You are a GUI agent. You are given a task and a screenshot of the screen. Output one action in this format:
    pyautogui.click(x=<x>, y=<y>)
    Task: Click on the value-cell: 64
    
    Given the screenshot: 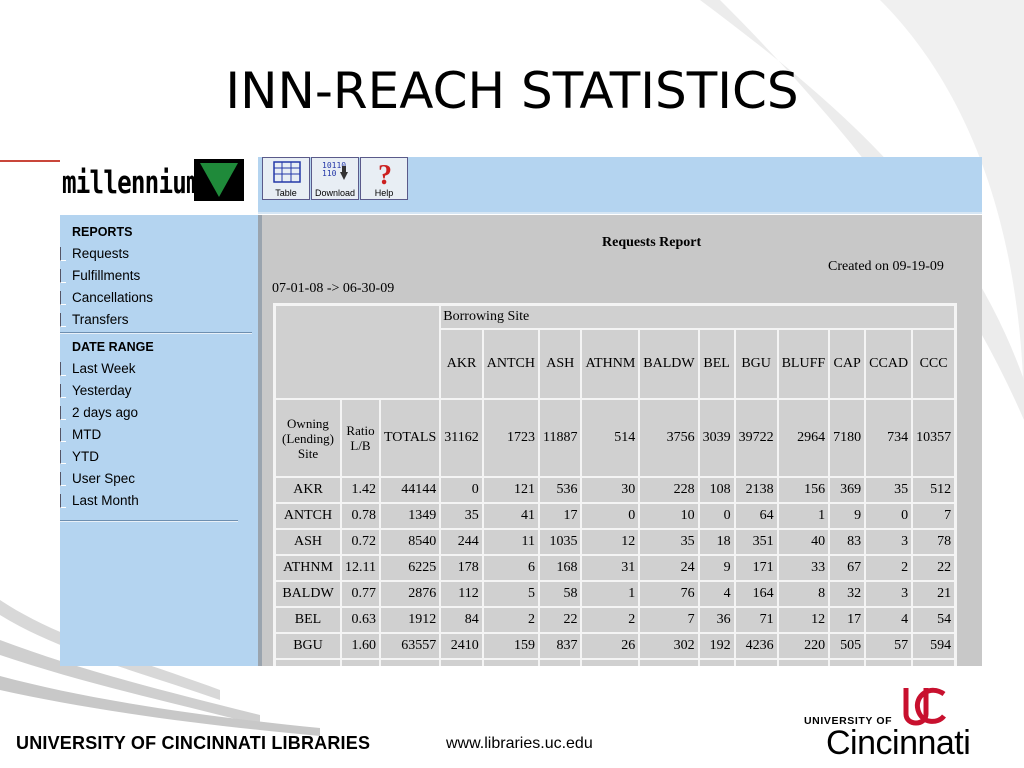 What is the action you would take?
    pyautogui.click(x=756, y=516)
    